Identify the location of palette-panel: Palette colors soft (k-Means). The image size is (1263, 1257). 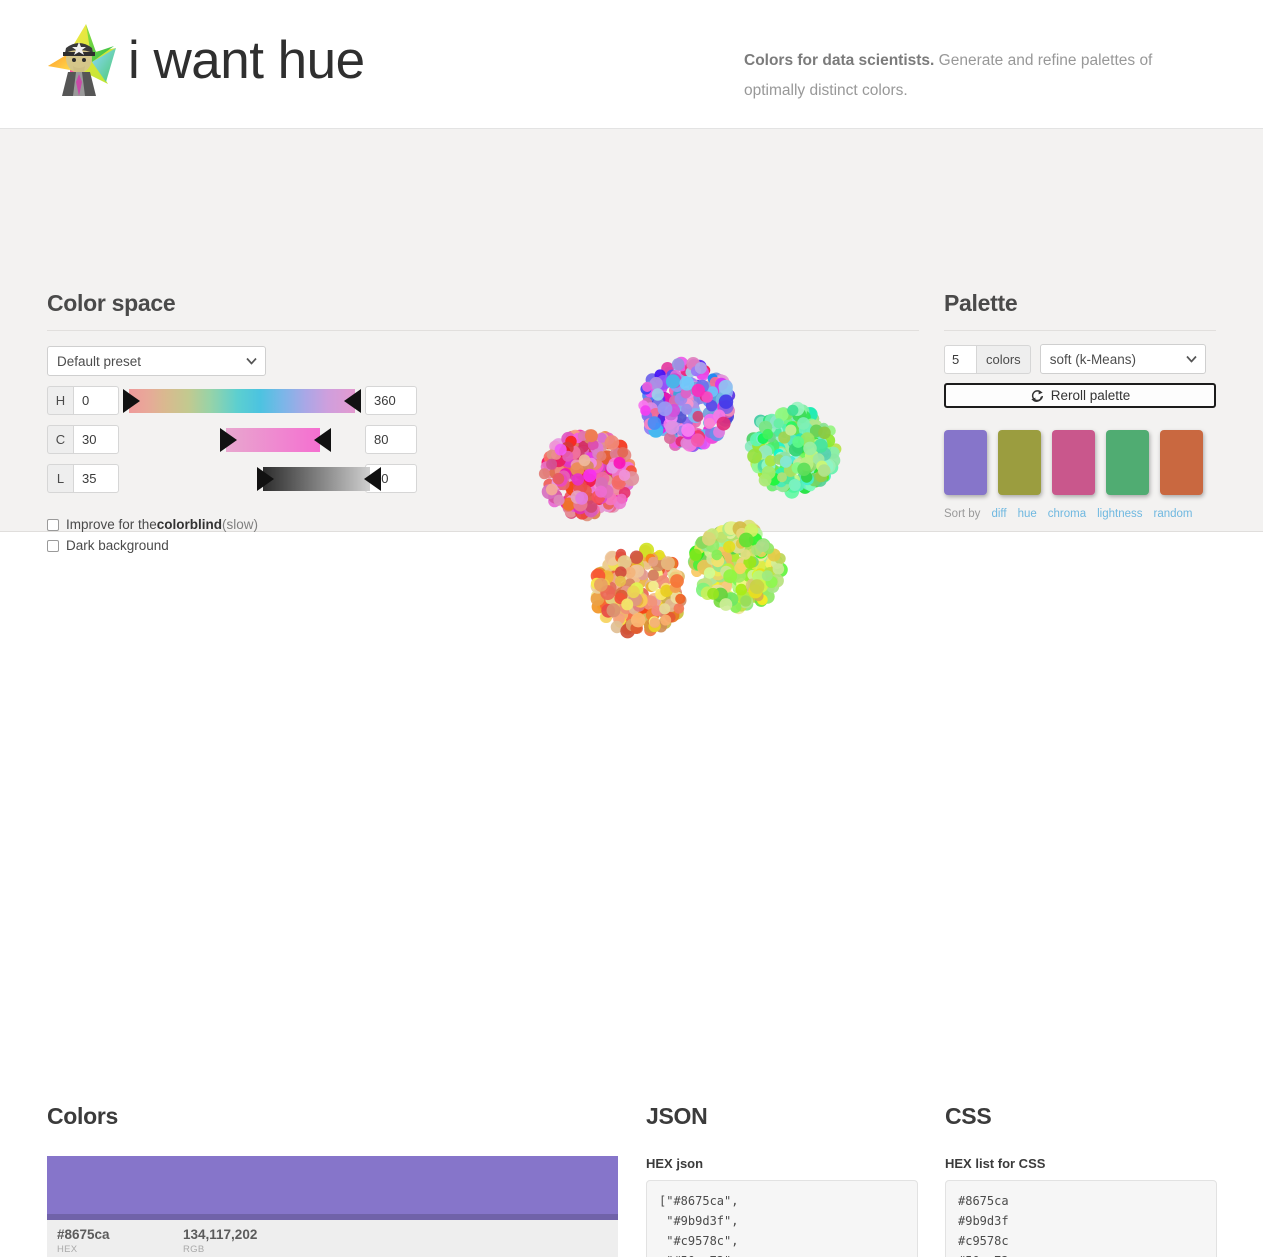
(1080, 405).